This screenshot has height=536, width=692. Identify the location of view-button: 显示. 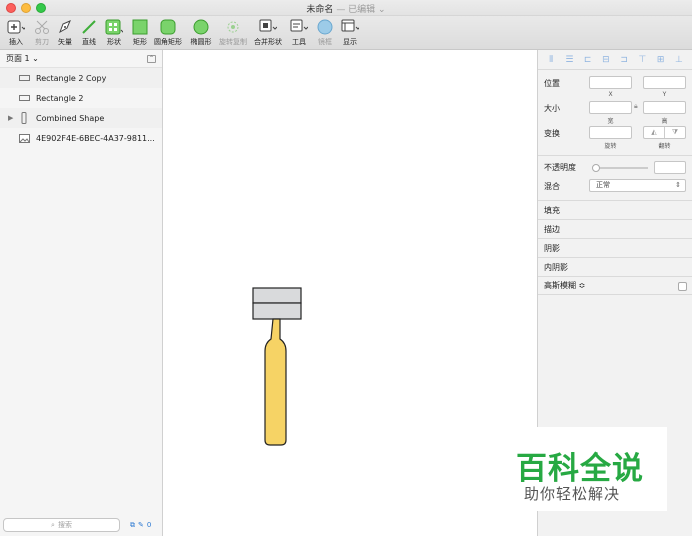
(350, 32).